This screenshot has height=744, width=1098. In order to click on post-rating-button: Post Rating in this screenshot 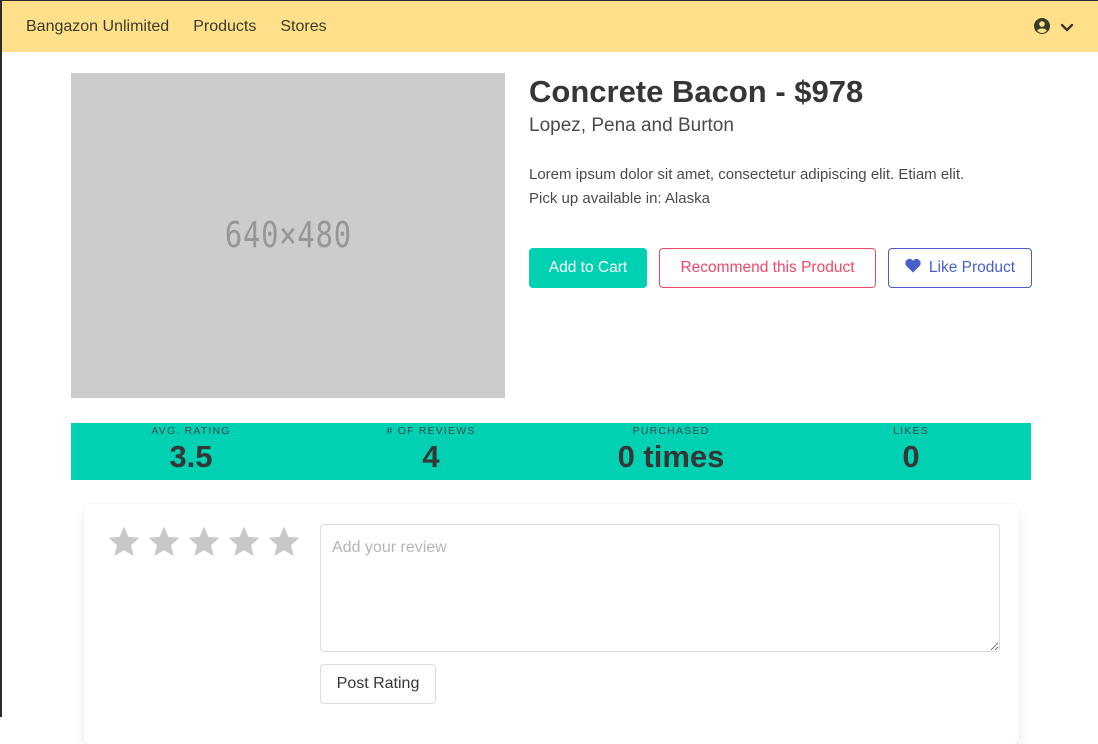, I will do `click(378, 684)`.